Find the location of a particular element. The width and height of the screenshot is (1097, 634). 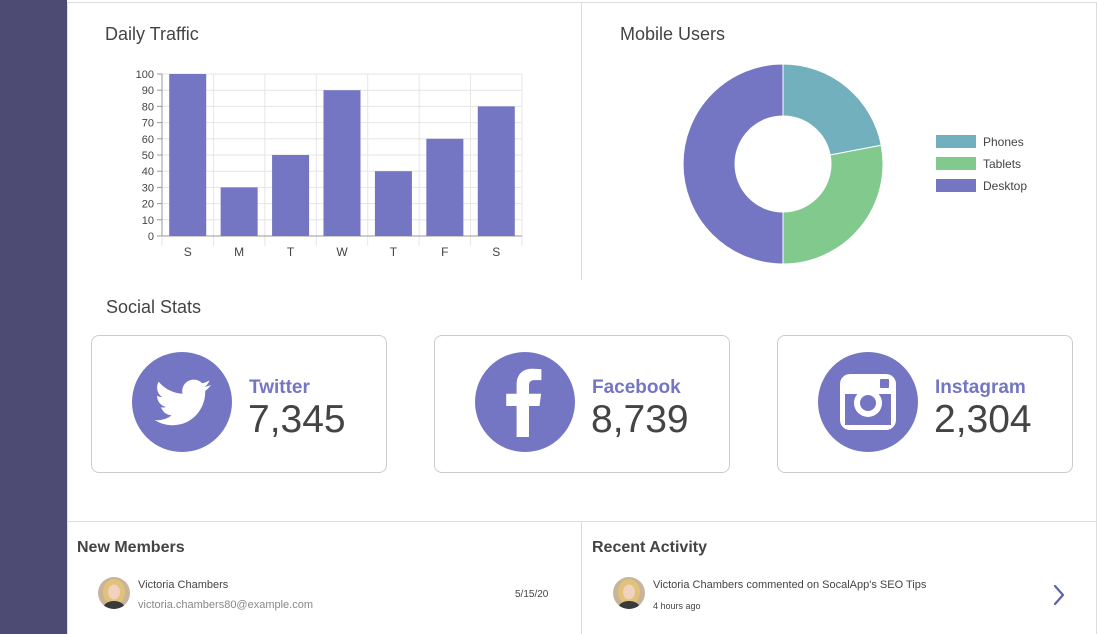

donut-slice-desktop is located at coordinates (733, 164).